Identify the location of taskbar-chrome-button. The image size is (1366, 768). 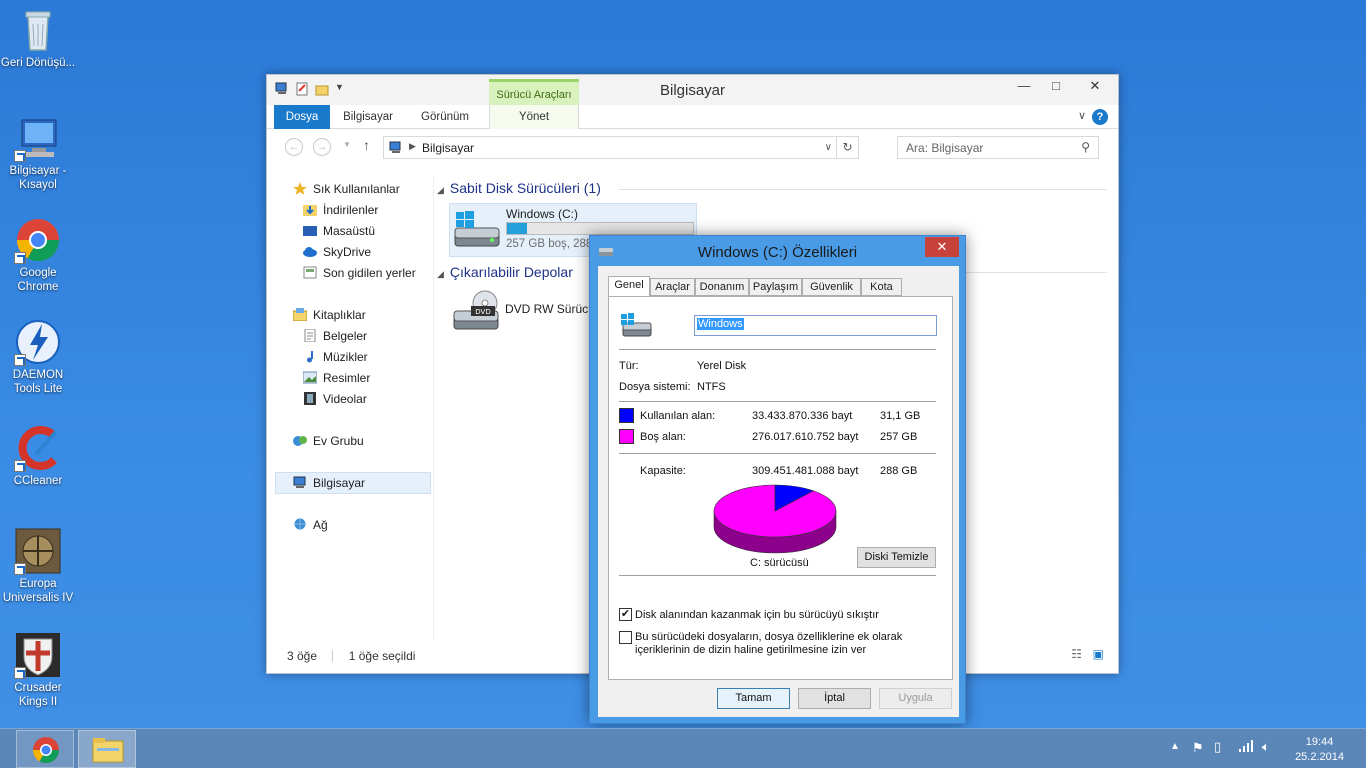
(45, 749).